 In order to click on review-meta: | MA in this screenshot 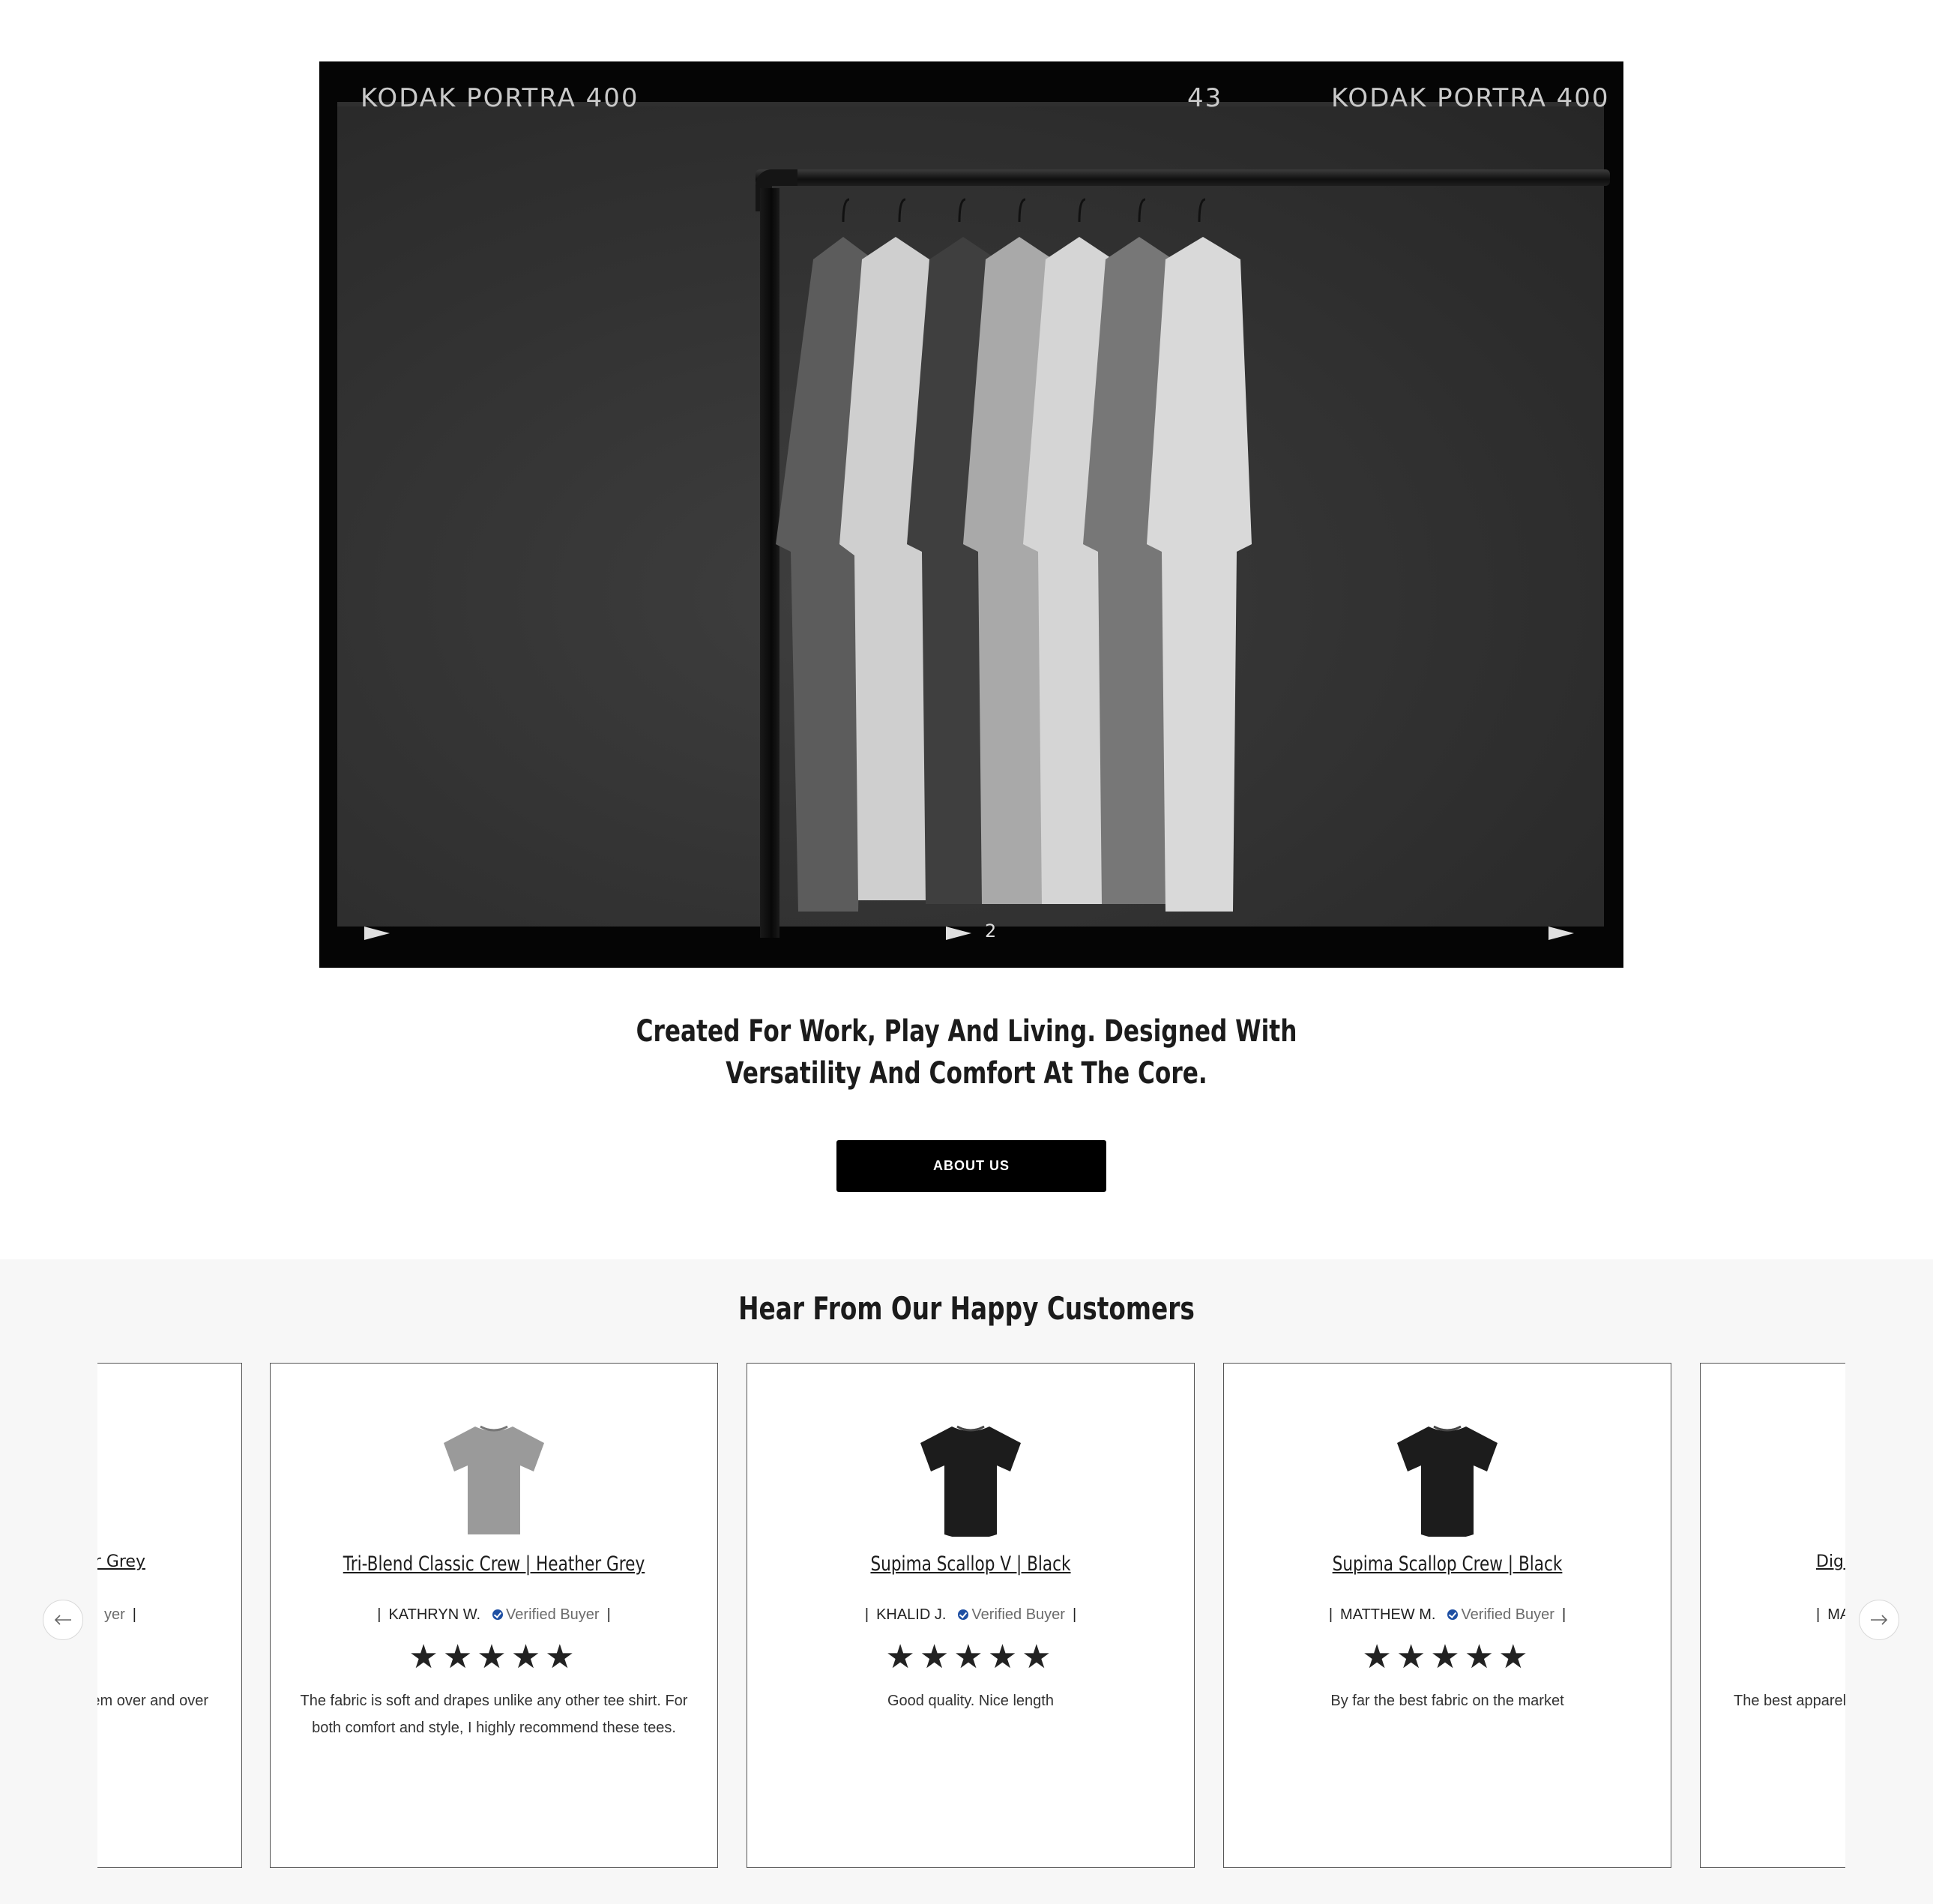, I will do `click(1827, 1615)`.